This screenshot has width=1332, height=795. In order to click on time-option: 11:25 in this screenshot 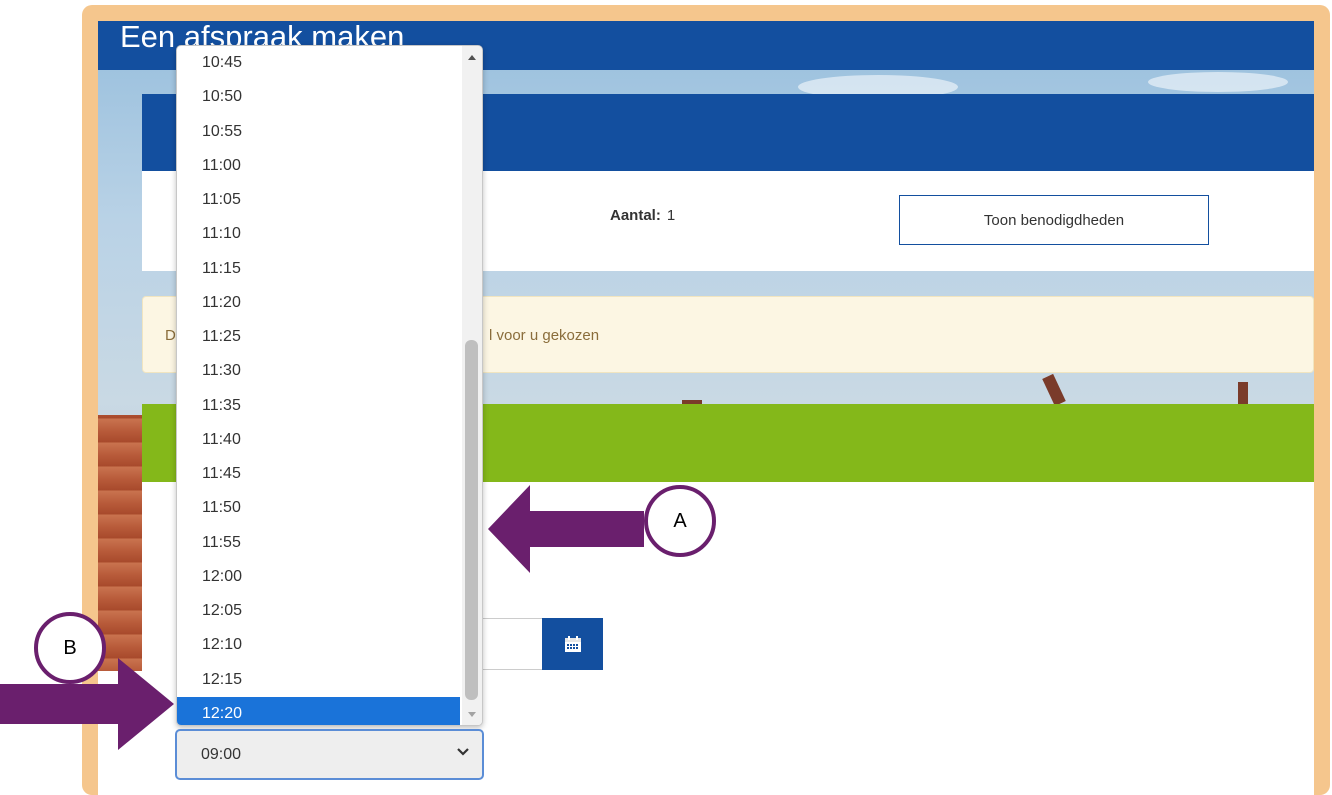, I will do `click(318, 337)`.